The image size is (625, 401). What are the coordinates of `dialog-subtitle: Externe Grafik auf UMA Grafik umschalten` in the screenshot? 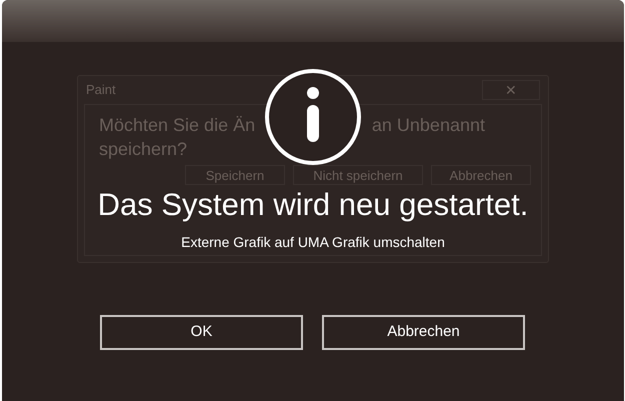 It's located at (313, 242).